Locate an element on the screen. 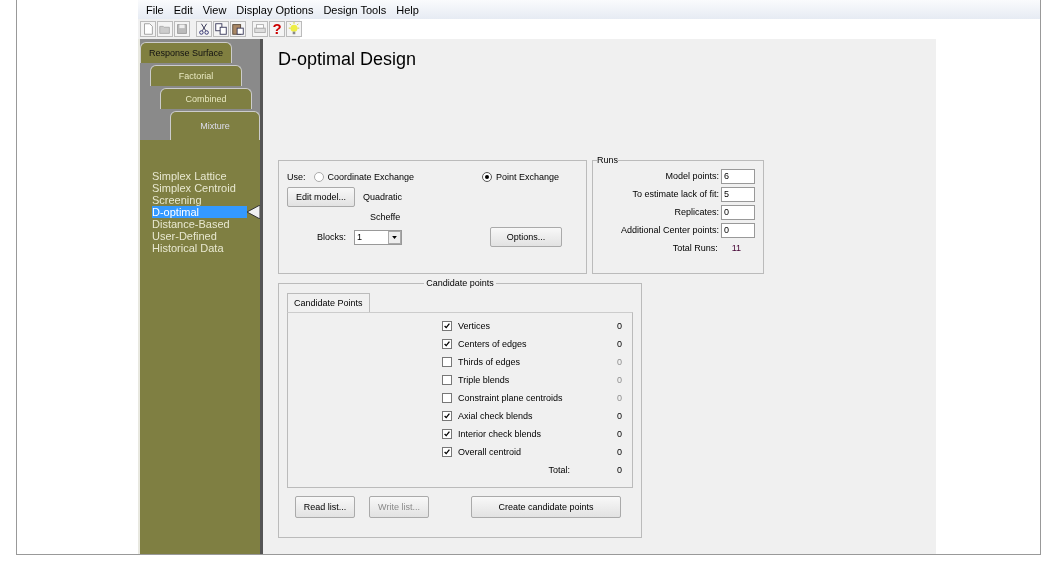 This screenshot has height=562, width=1058. checkbox-label: Triple blends is located at coordinates (534, 380).